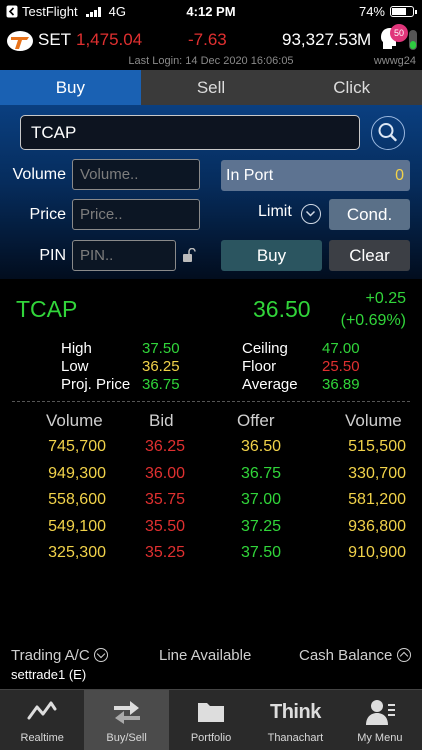  What do you see at coordinates (364, 39) in the screenshot?
I see `index-volume-unit: M` at bounding box center [364, 39].